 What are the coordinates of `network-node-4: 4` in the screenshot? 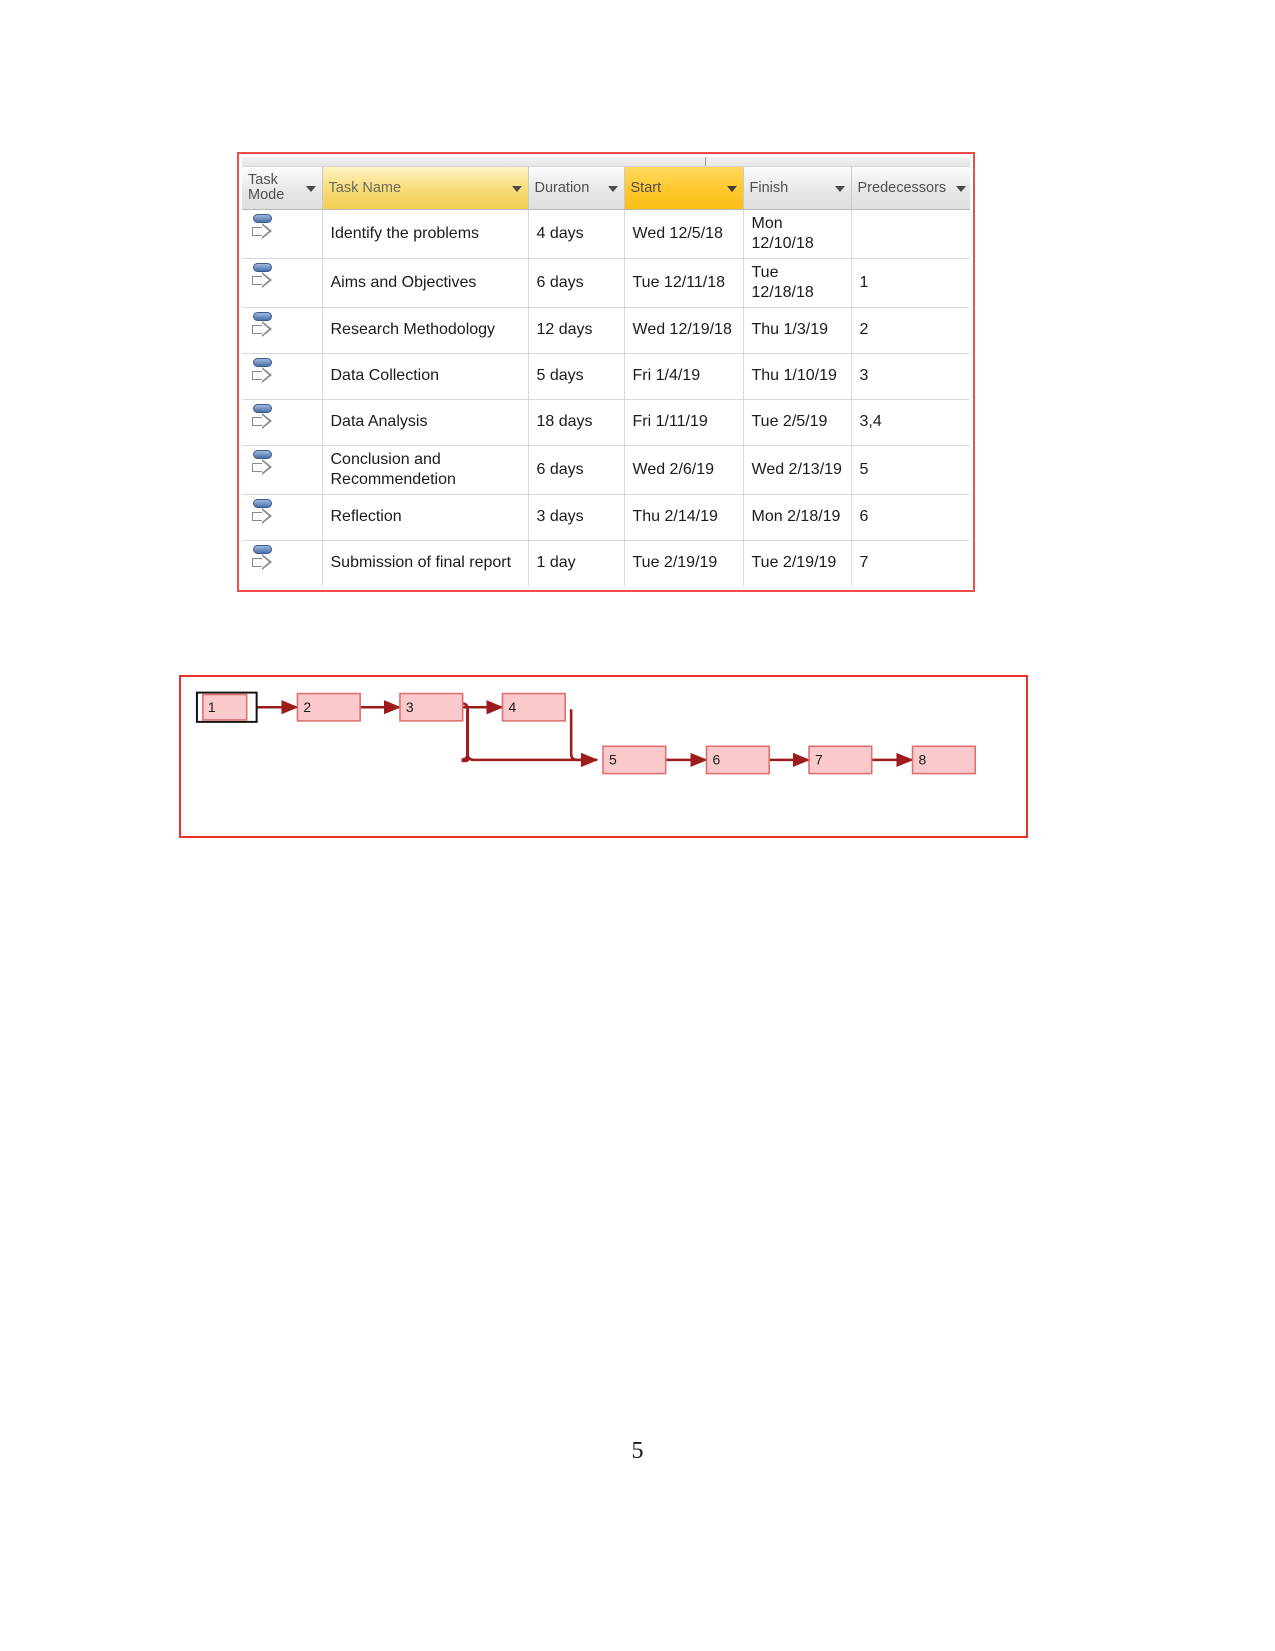 It's located at (533, 707).